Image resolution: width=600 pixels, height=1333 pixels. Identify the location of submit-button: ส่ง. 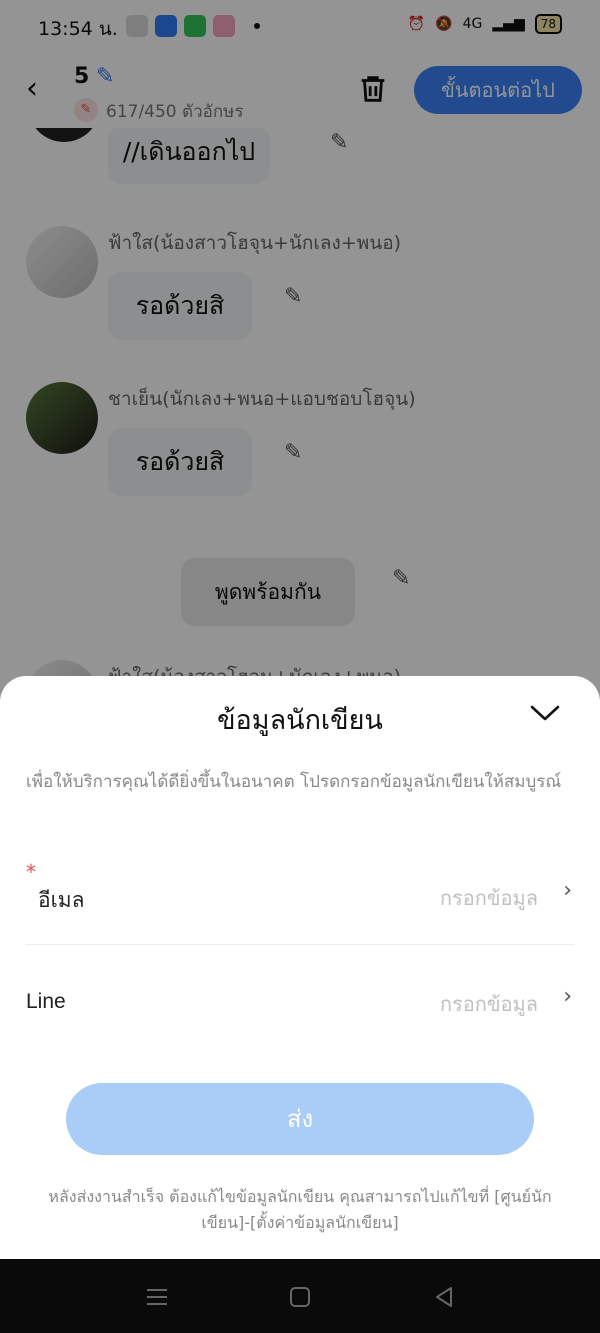
(300, 1119).